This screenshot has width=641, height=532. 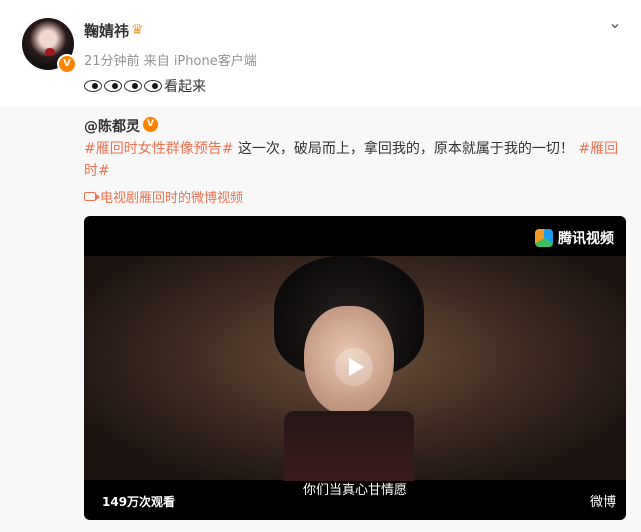 I want to click on video-icon, so click(x=92, y=196).